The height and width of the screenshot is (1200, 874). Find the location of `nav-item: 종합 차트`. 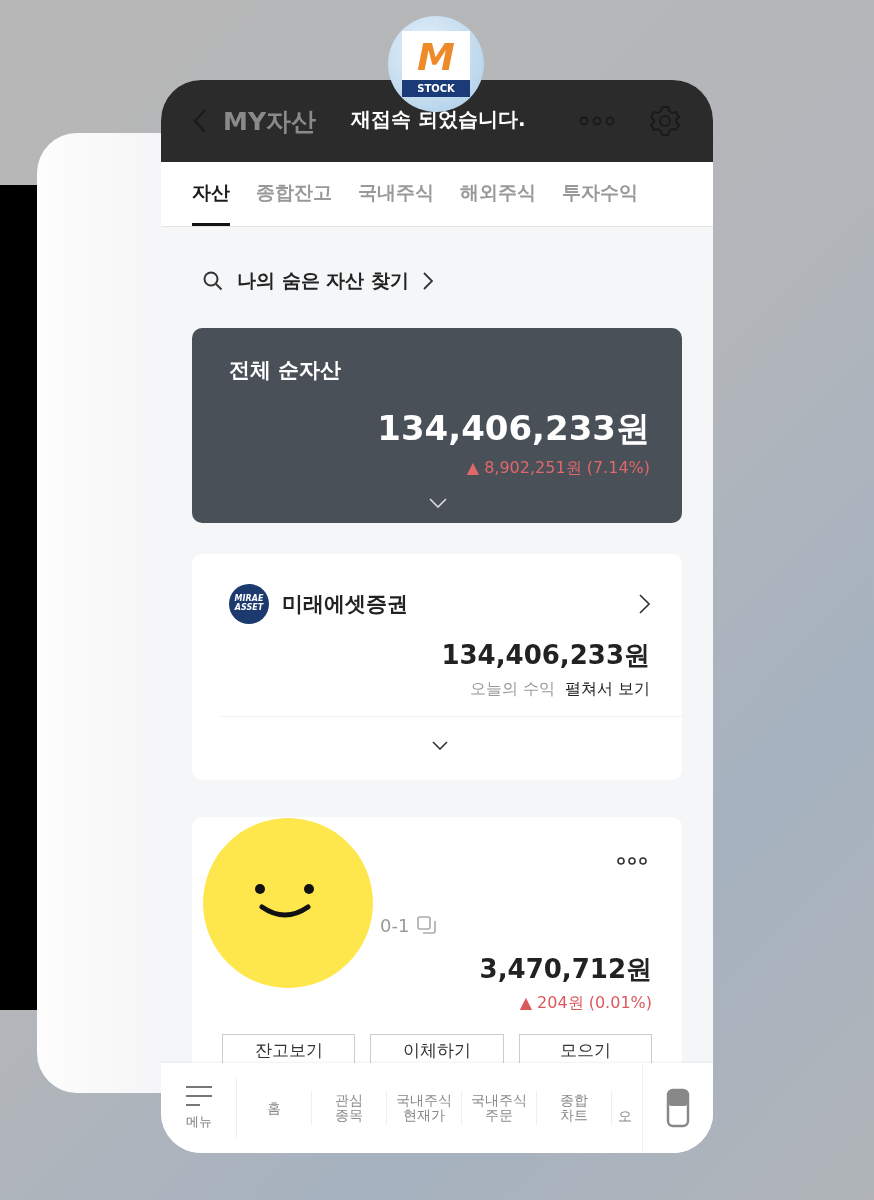

nav-item: 종합 차트 is located at coordinates (574, 1108).